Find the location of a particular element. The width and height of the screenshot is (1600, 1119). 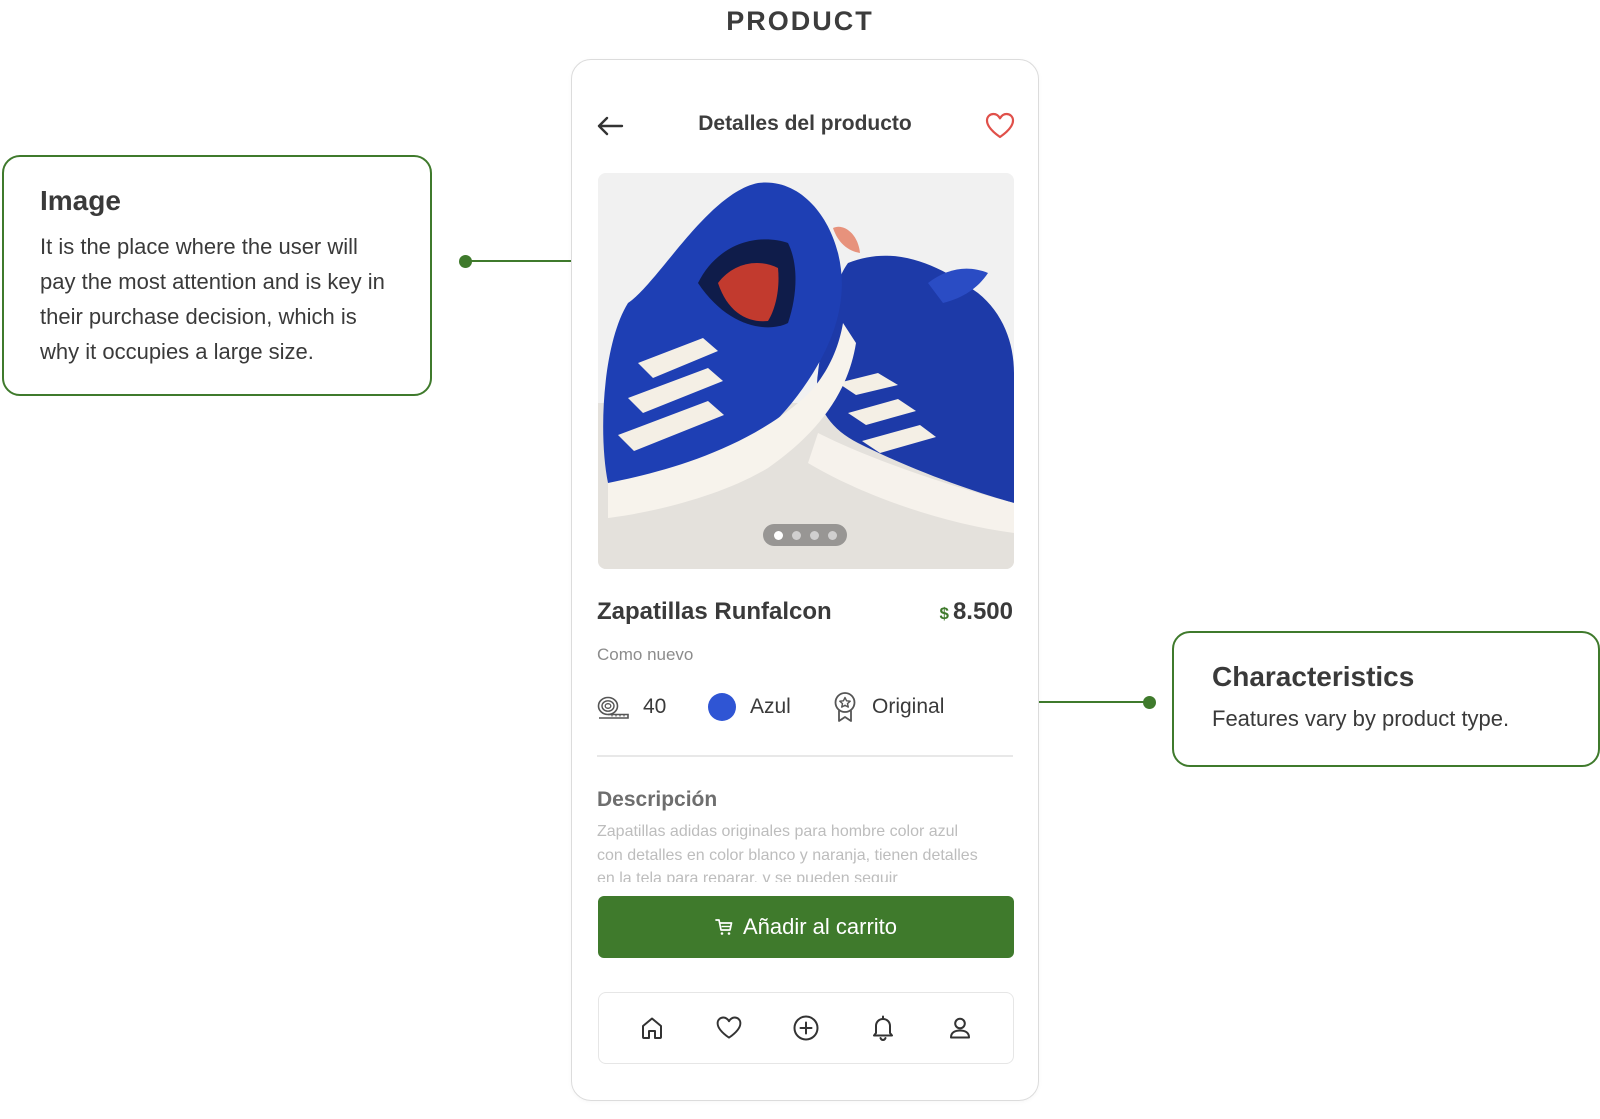

award-badge-icon is located at coordinates (845, 707).